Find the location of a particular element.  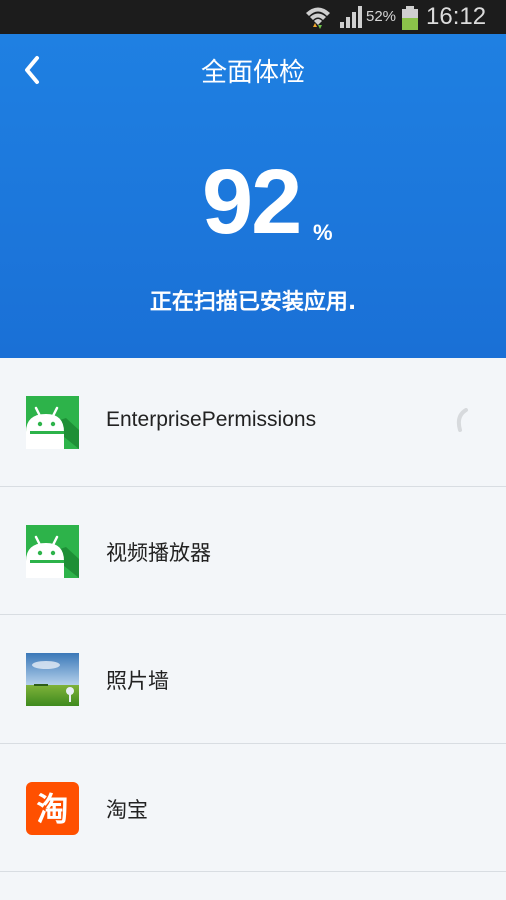

app-name: 淘宝 is located at coordinates (127, 810).